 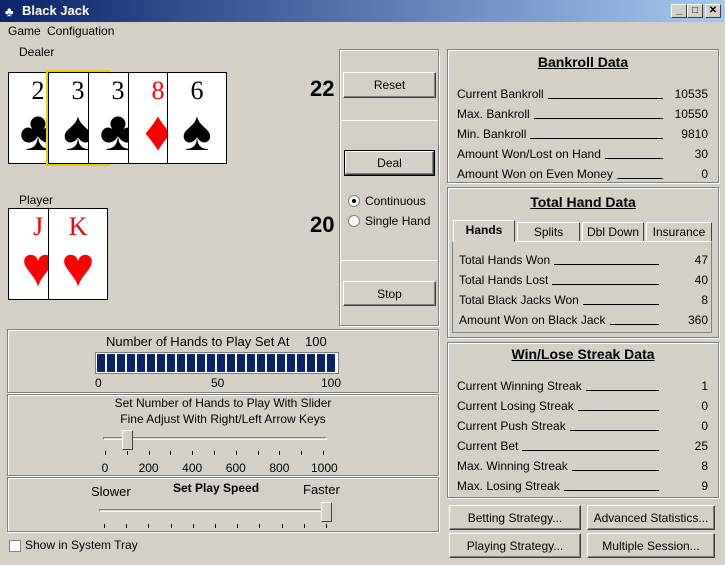 I want to click on hand_data-row-label: Amount Won on Black Jack, so click(x=532, y=320).